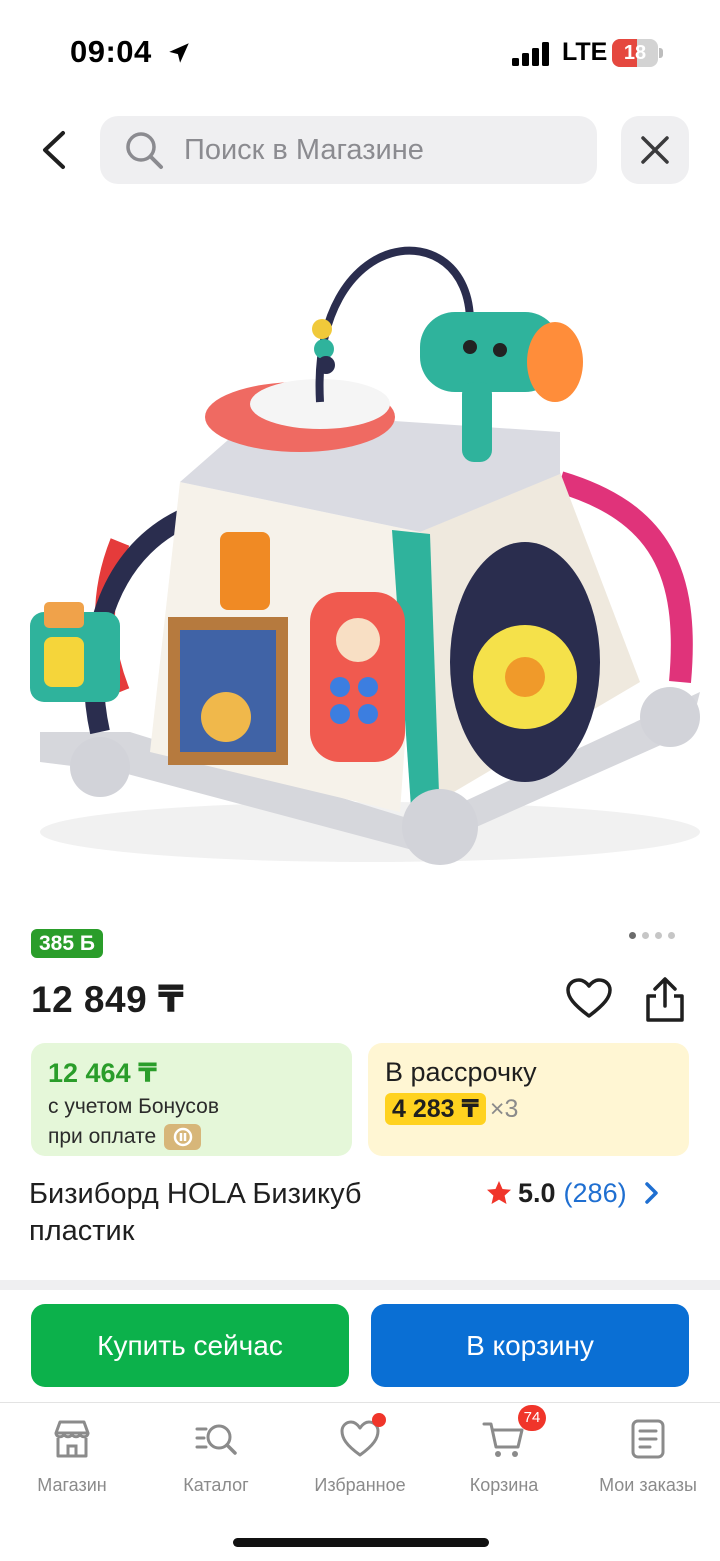  What do you see at coordinates (585, 52) in the screenshot?
I see `network-label: LTE` at bounding box center [585, 52].